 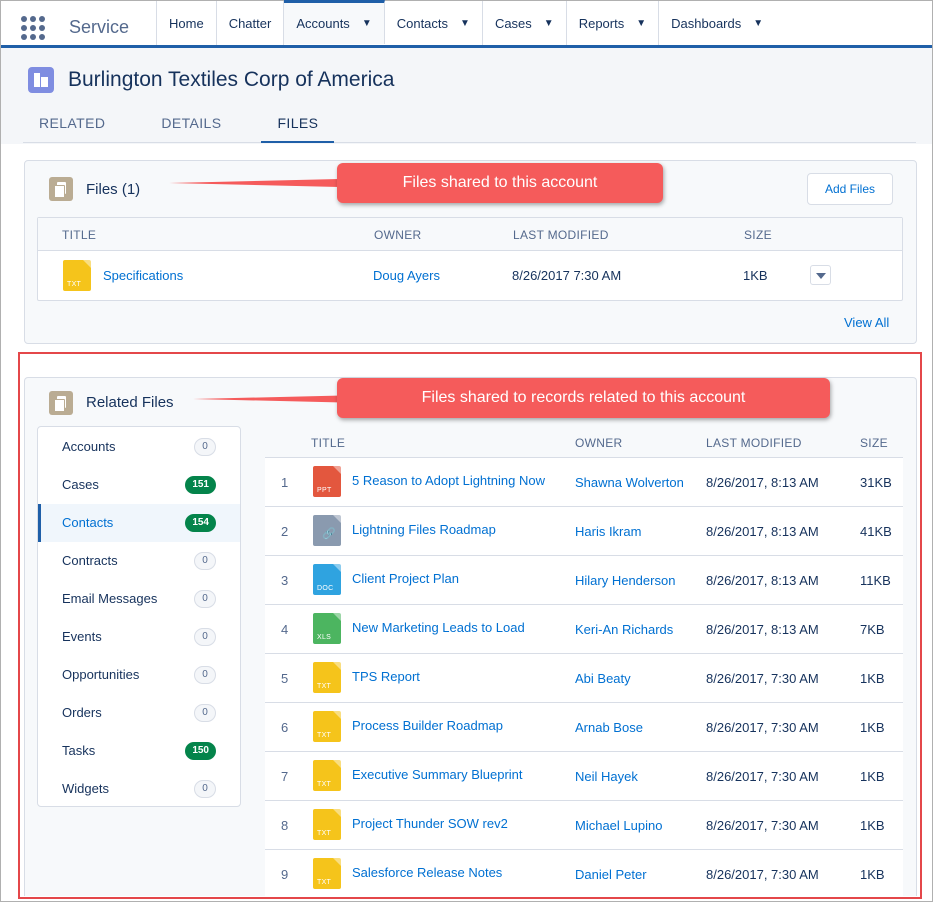 I want to click on count-badge: 154, so click(x=200, y=523).